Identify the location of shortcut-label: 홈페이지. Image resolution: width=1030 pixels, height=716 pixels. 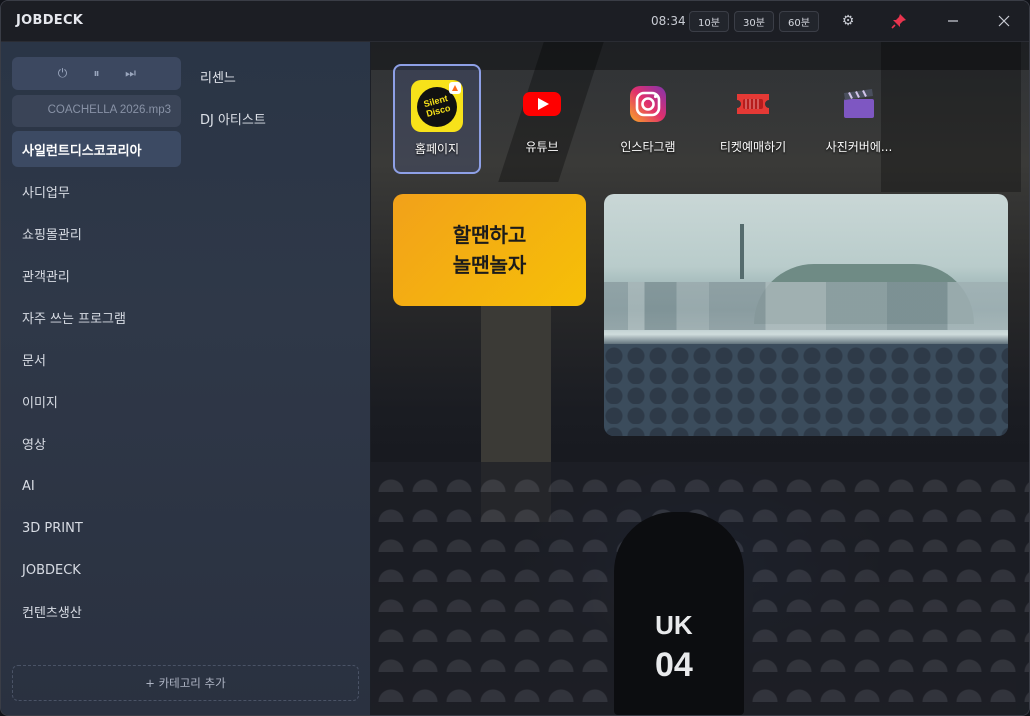
(437, 149).